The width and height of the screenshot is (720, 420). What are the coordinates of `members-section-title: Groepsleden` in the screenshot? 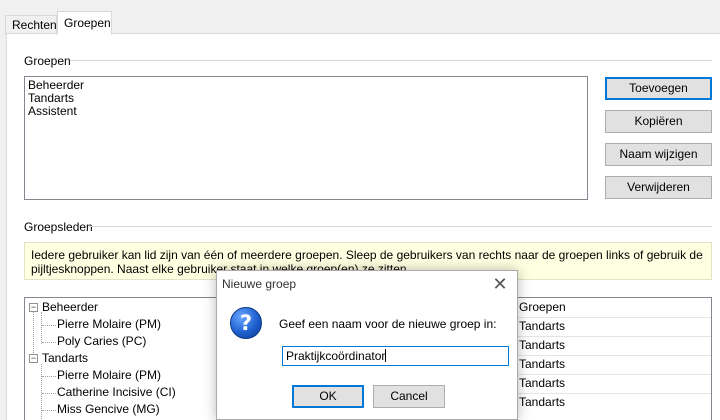 It's located at (58, 227).